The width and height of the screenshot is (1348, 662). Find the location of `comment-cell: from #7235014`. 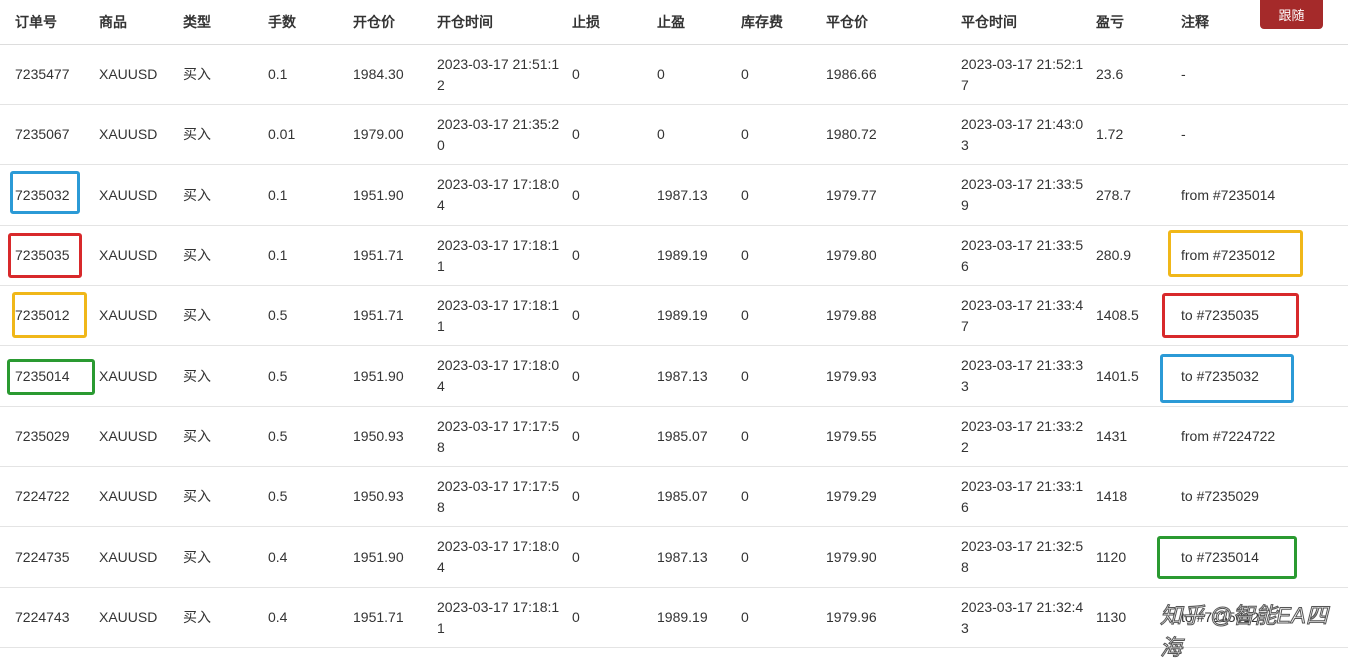

comment-cell: from #7235014 is located at coordinates (1228, 194).